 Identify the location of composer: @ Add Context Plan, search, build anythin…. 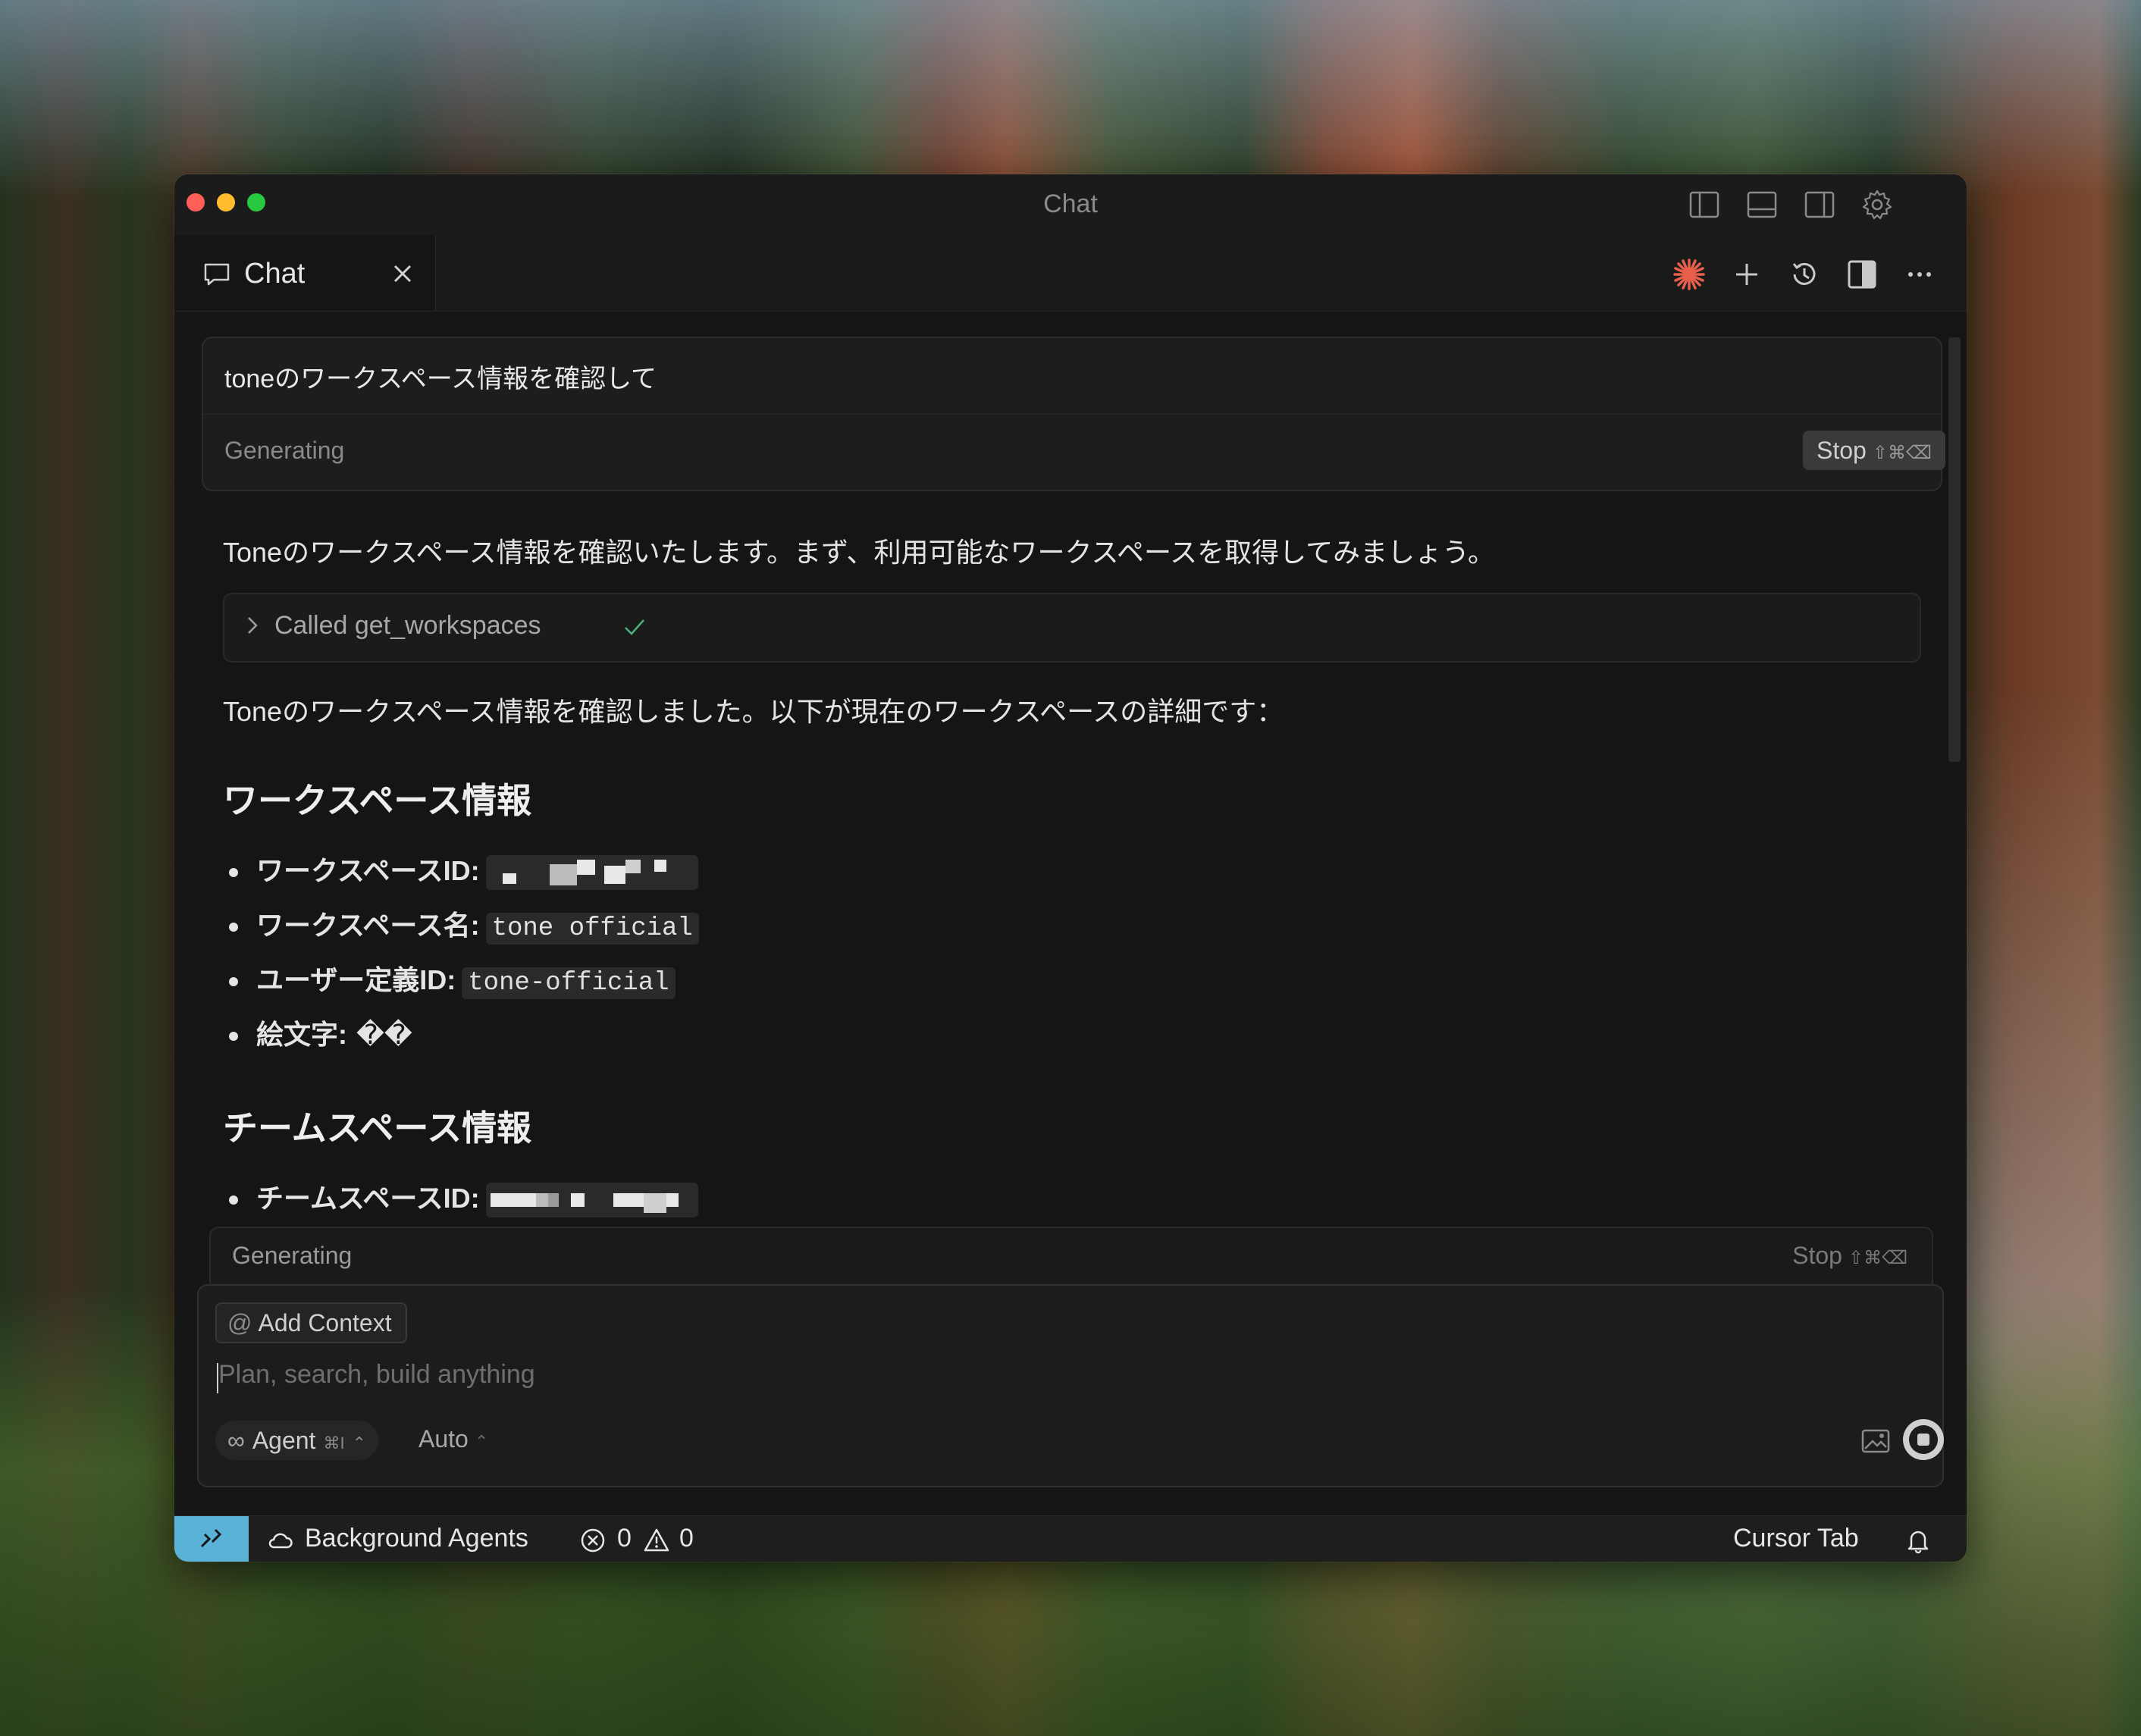
(1070, 1385).